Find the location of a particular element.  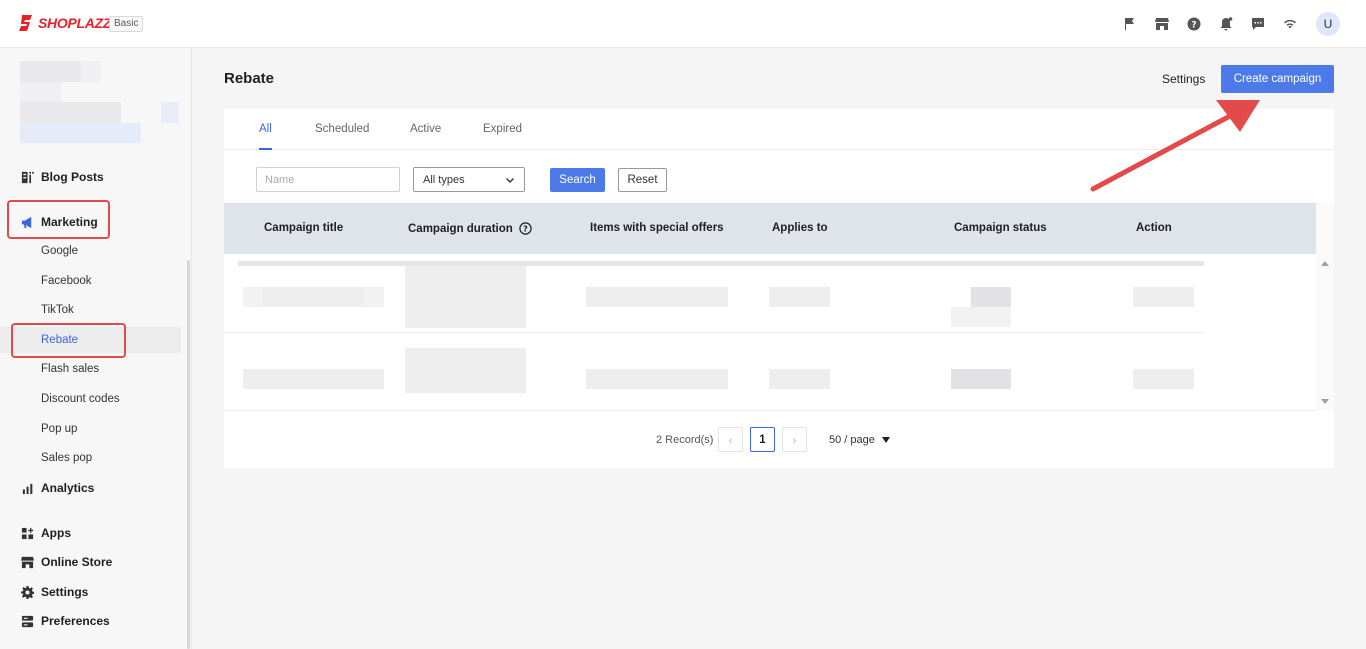

flag-icon is located at coordinates (1130, 24).